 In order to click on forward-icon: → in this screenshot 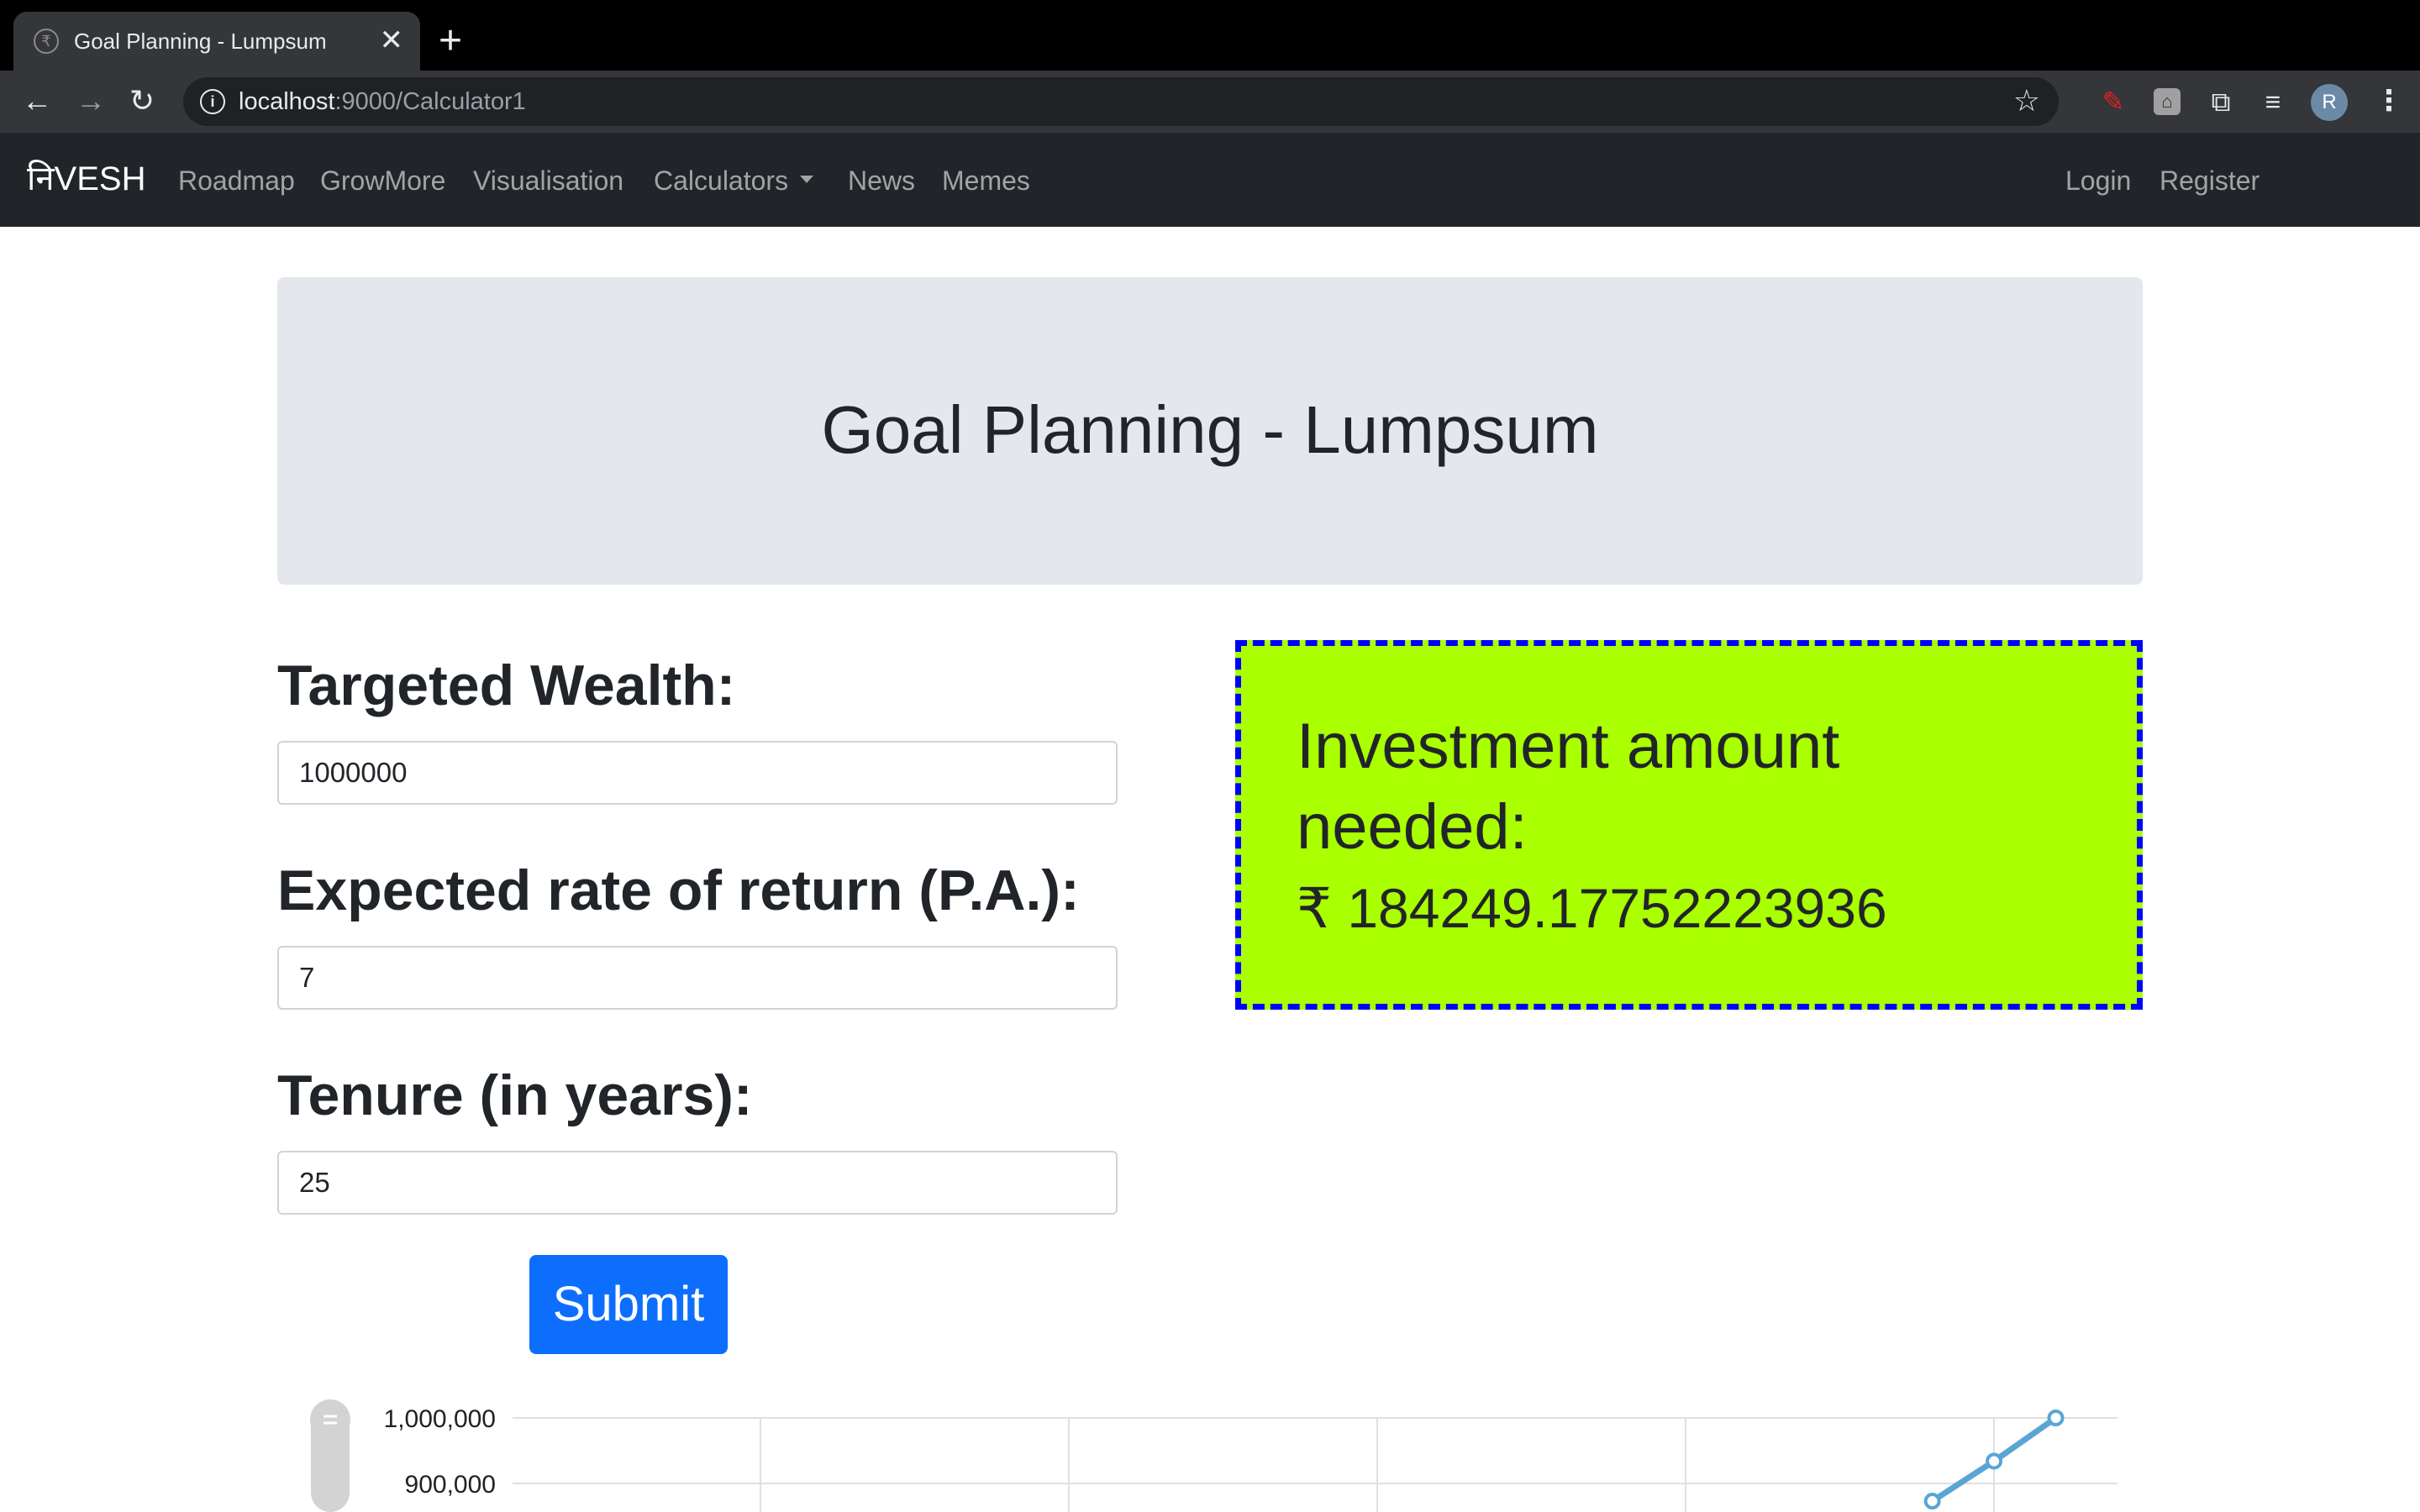, I will do `click(91, 101)`.